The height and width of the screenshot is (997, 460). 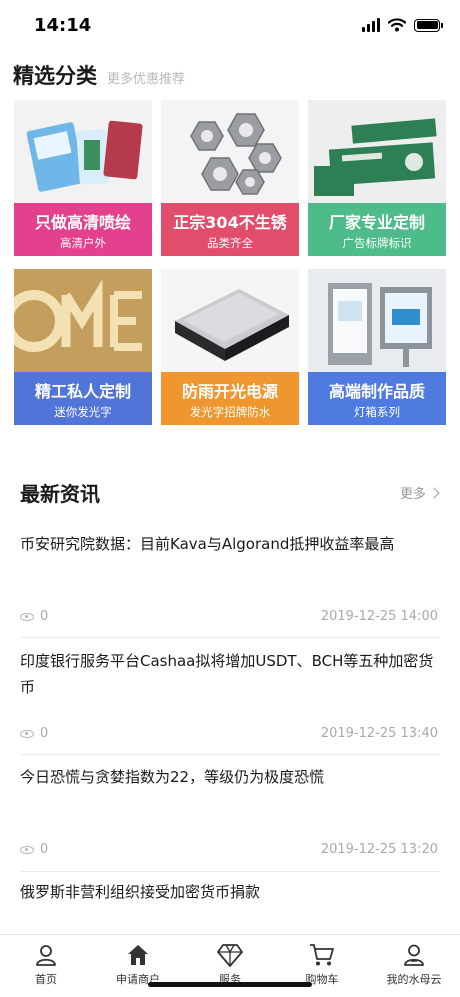 I want to click on wifi-icon, so click(x=397, y=25).